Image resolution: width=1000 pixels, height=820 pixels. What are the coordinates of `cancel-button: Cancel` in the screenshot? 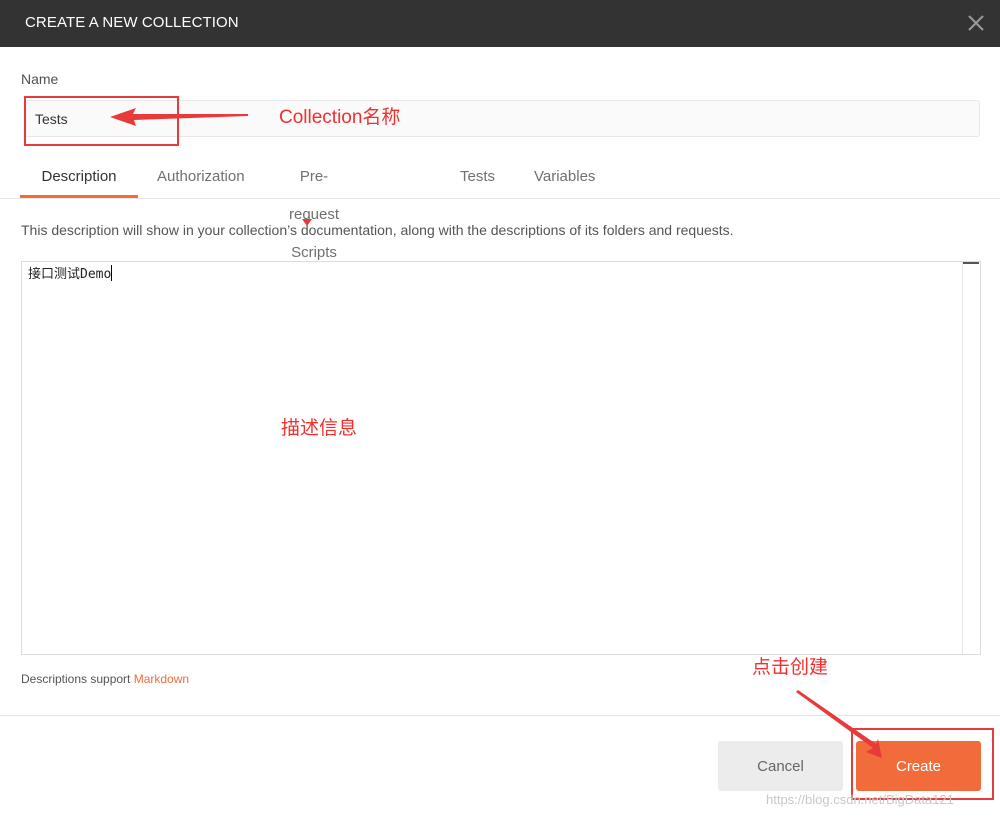 It's located at (780, 766).